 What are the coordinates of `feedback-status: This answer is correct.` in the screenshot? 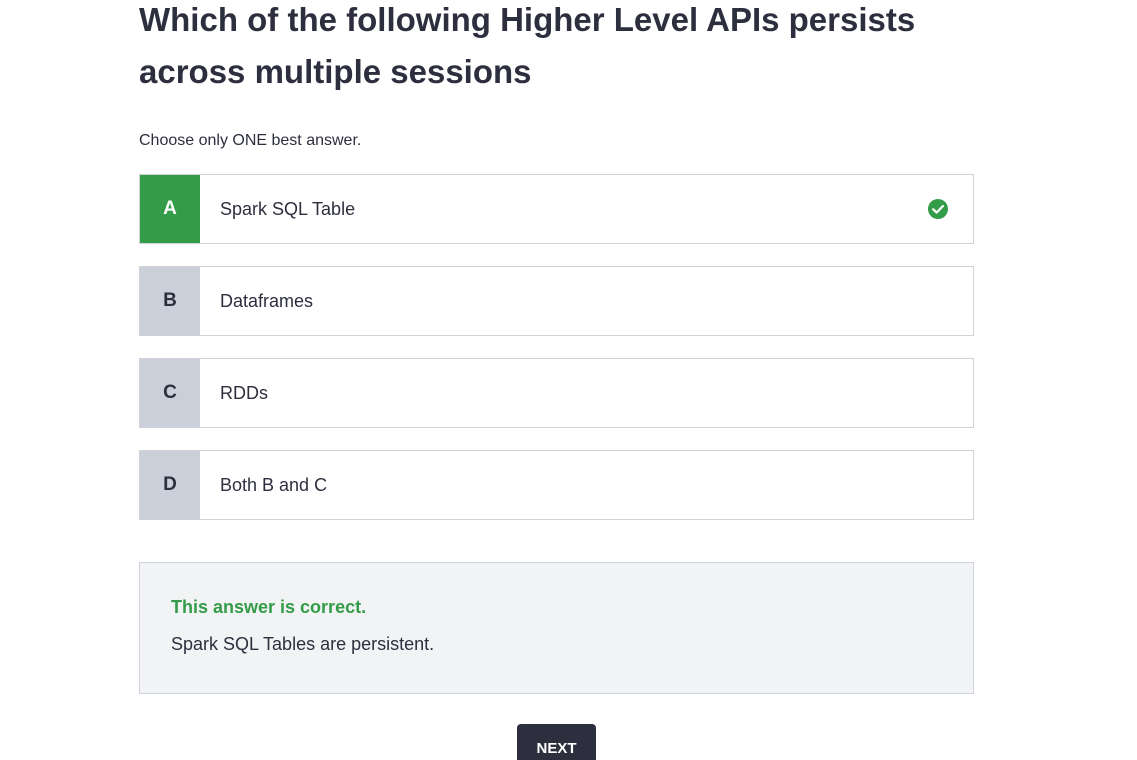 It's located at (269, 607).